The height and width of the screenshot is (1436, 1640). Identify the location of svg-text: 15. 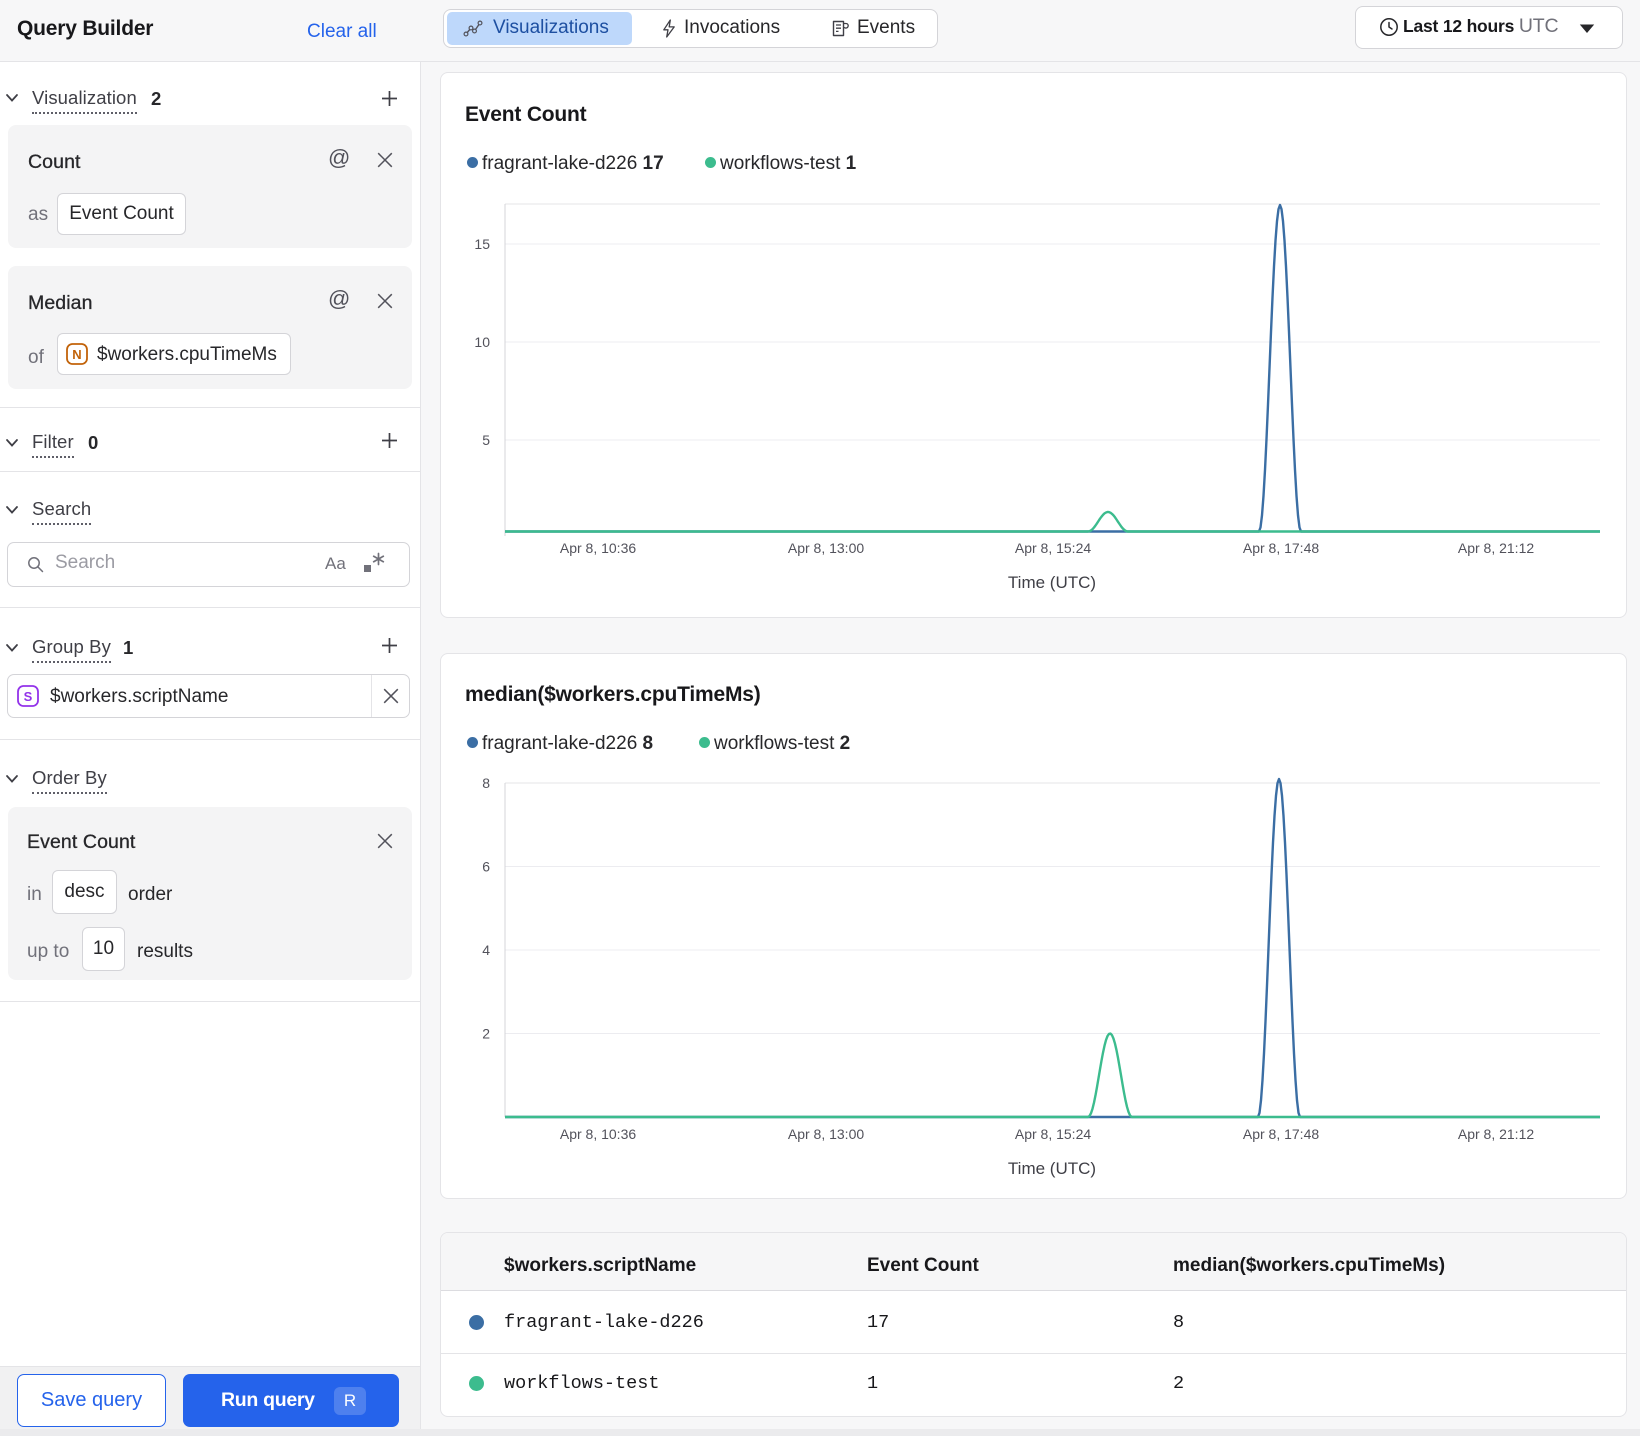
(482, 244).